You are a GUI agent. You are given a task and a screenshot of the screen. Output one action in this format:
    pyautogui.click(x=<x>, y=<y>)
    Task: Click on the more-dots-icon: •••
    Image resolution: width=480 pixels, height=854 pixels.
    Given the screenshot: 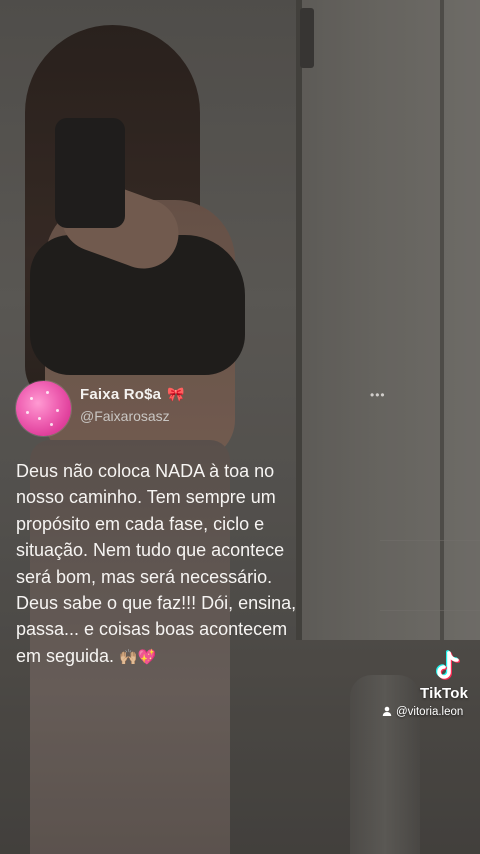 What is the action you would take?
    pyautogui.click(x=378, y=395)
    